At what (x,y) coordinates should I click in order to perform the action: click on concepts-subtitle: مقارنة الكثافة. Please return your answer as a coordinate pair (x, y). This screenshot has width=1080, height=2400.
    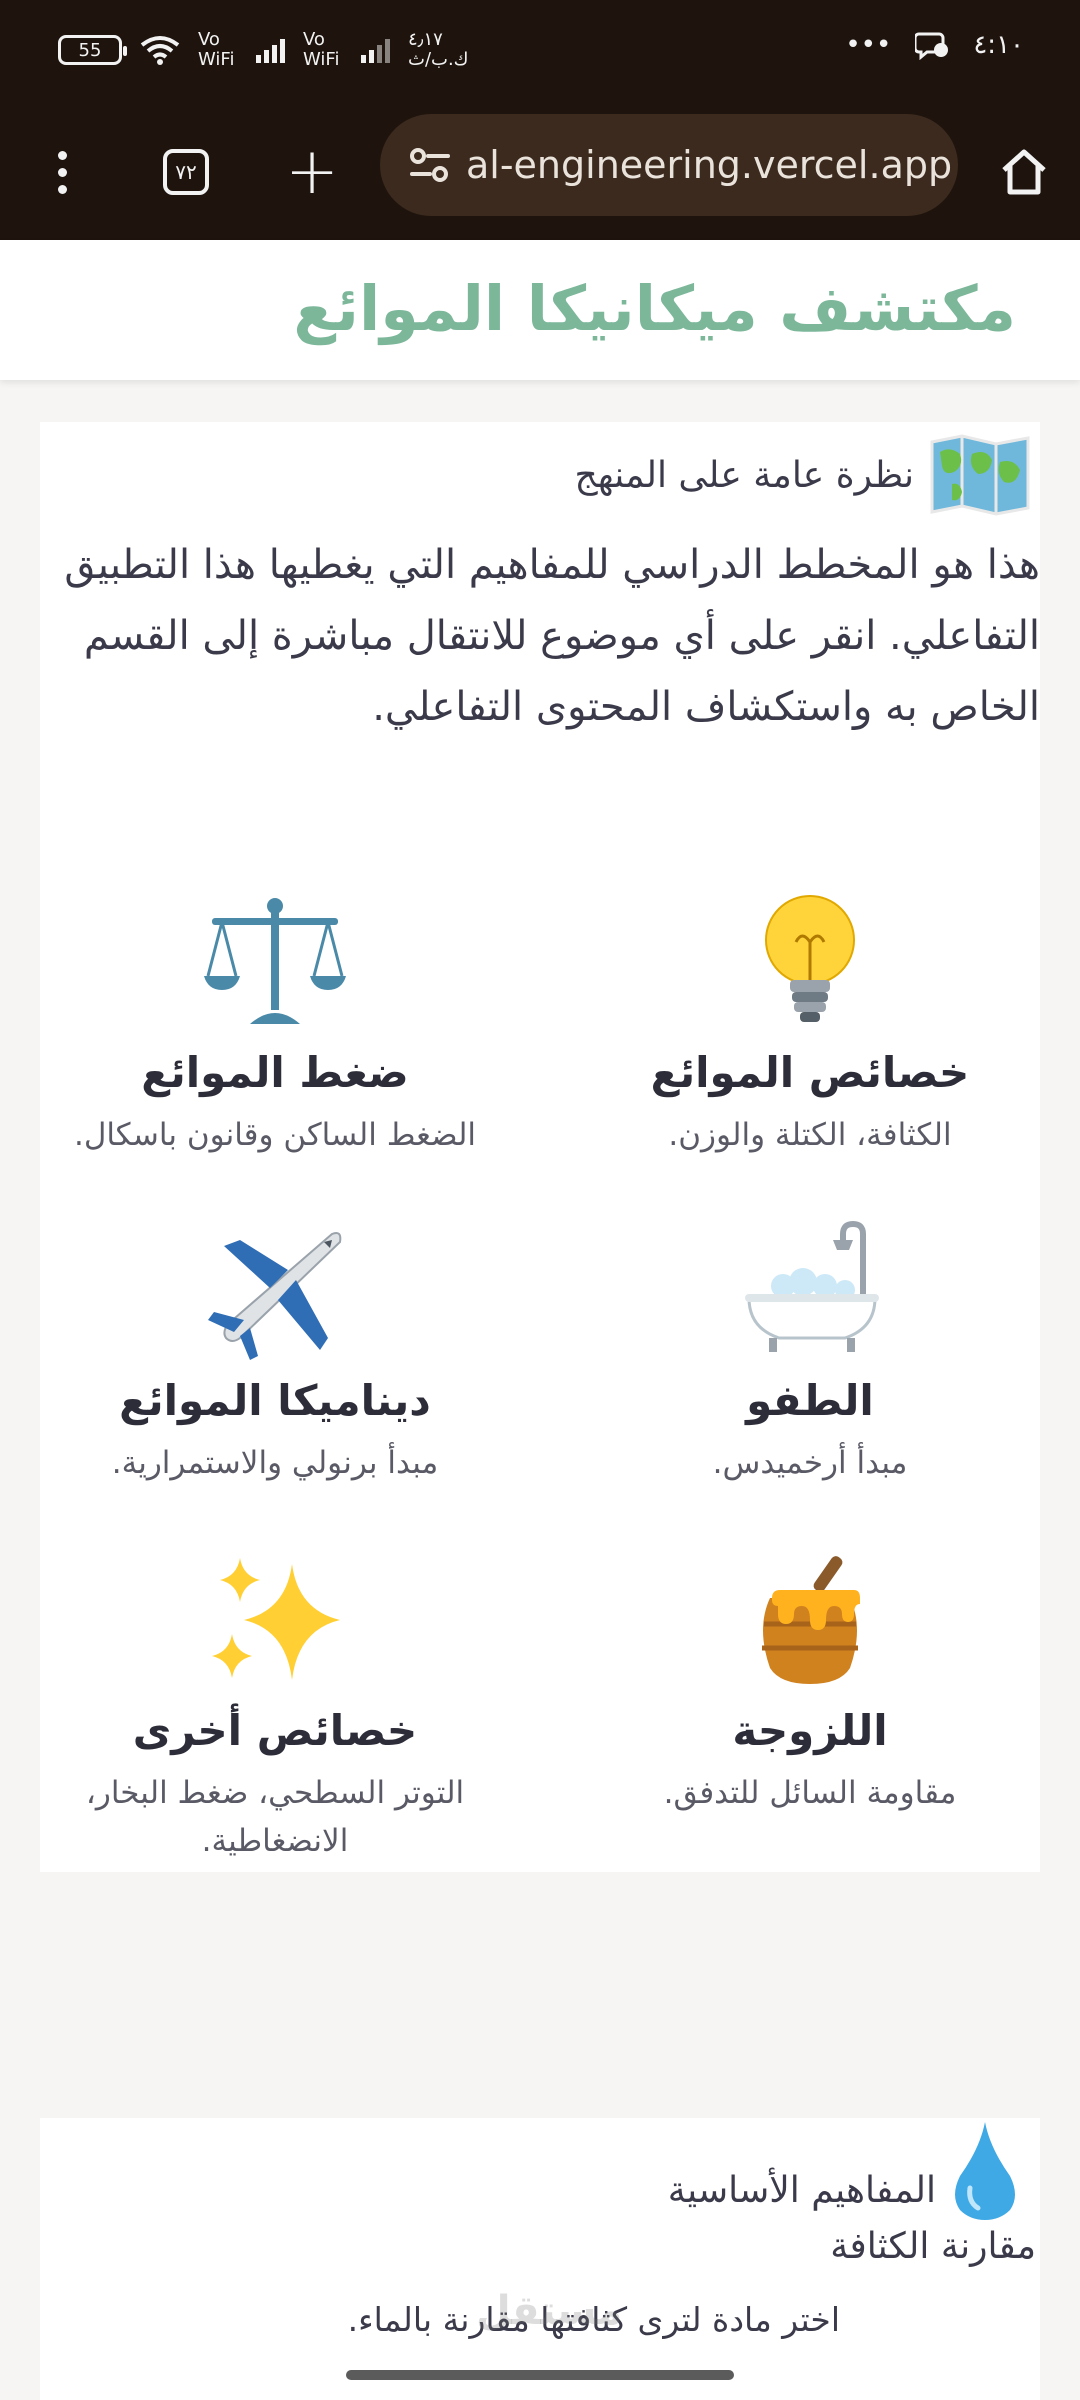
    Looking at the image, I should click on (933, 2246).